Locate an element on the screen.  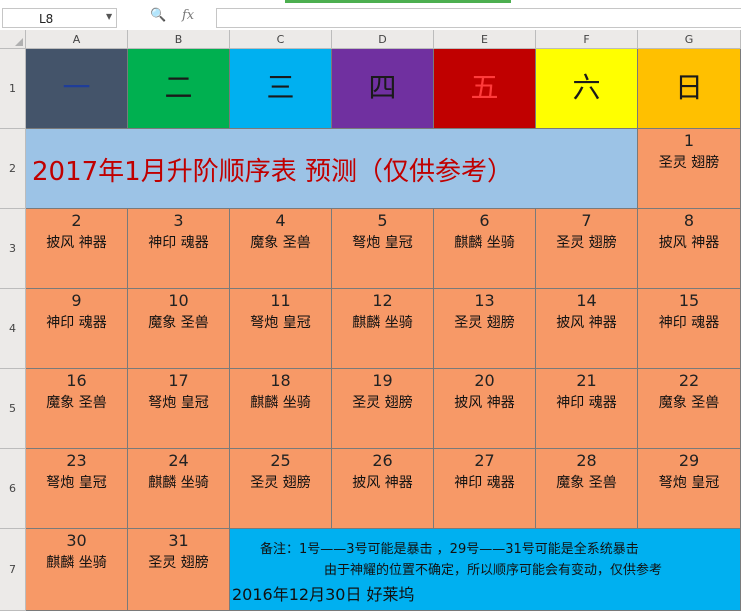
day-number: 8 is located at coordinates (689, 220).